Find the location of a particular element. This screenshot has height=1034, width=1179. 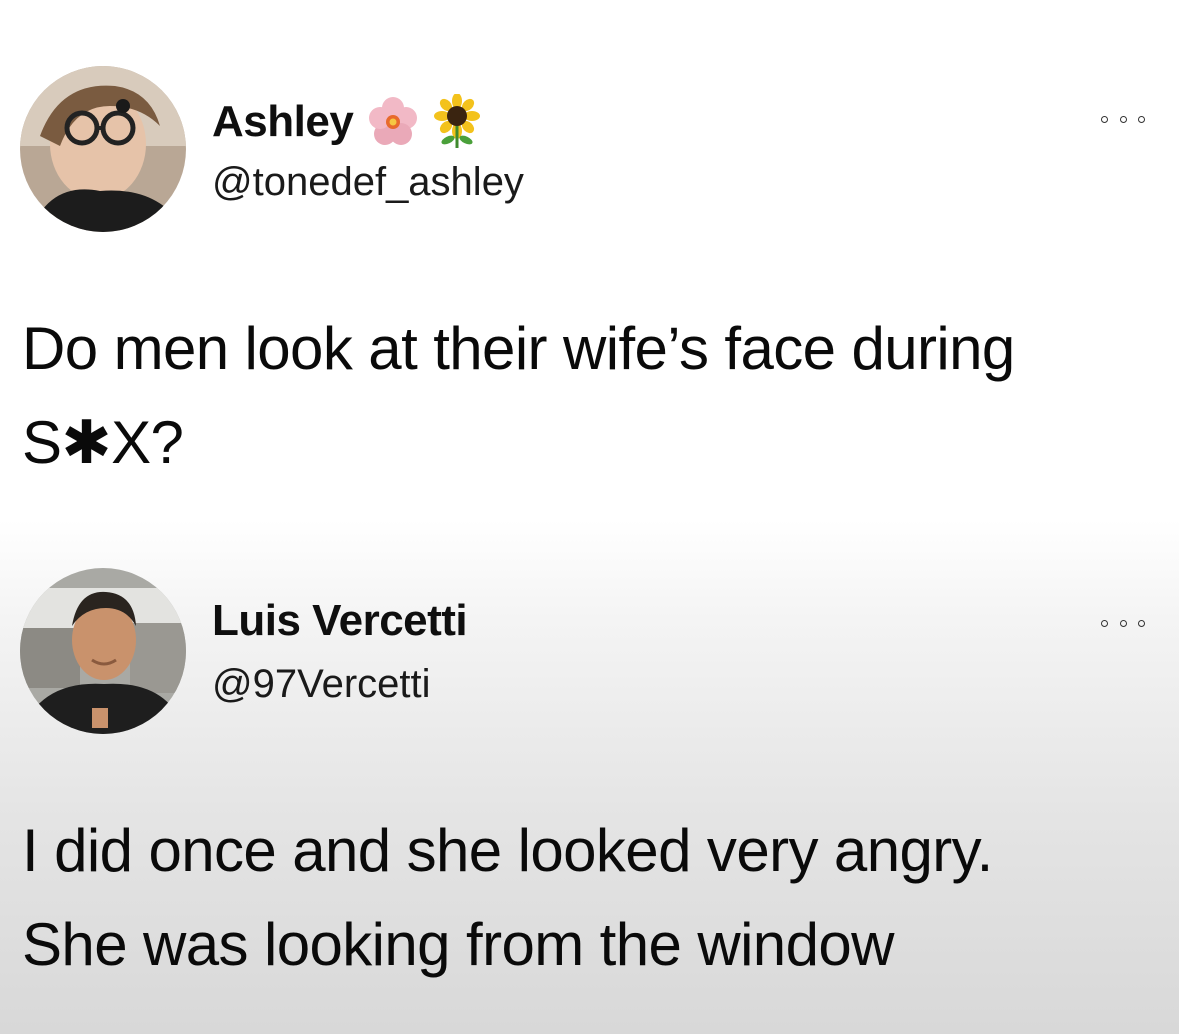

avatar-ashley is located at coordinates (103, 149).